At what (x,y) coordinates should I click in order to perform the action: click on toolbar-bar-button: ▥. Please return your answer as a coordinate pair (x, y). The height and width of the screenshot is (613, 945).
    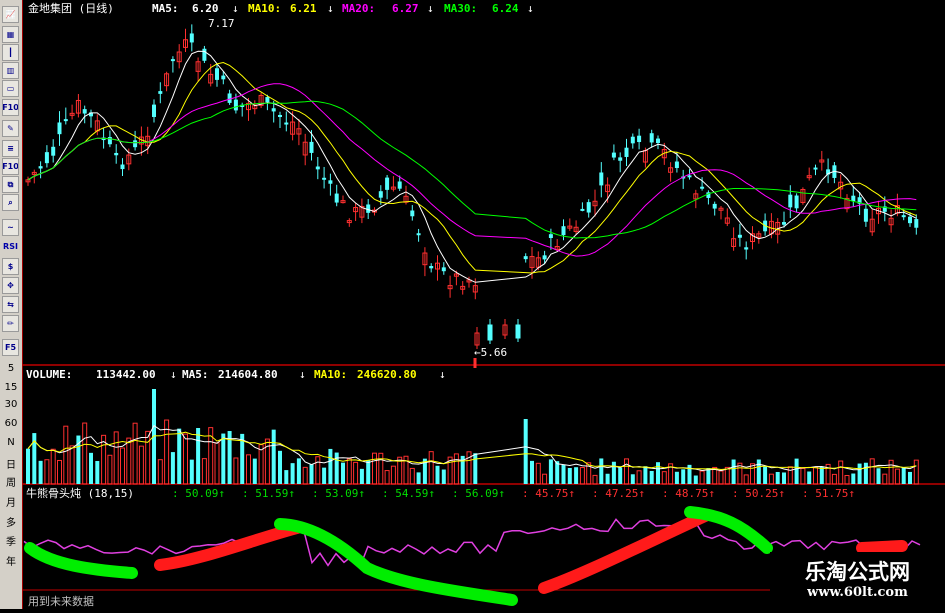
    Looking at the image, I should click on (10, 70).